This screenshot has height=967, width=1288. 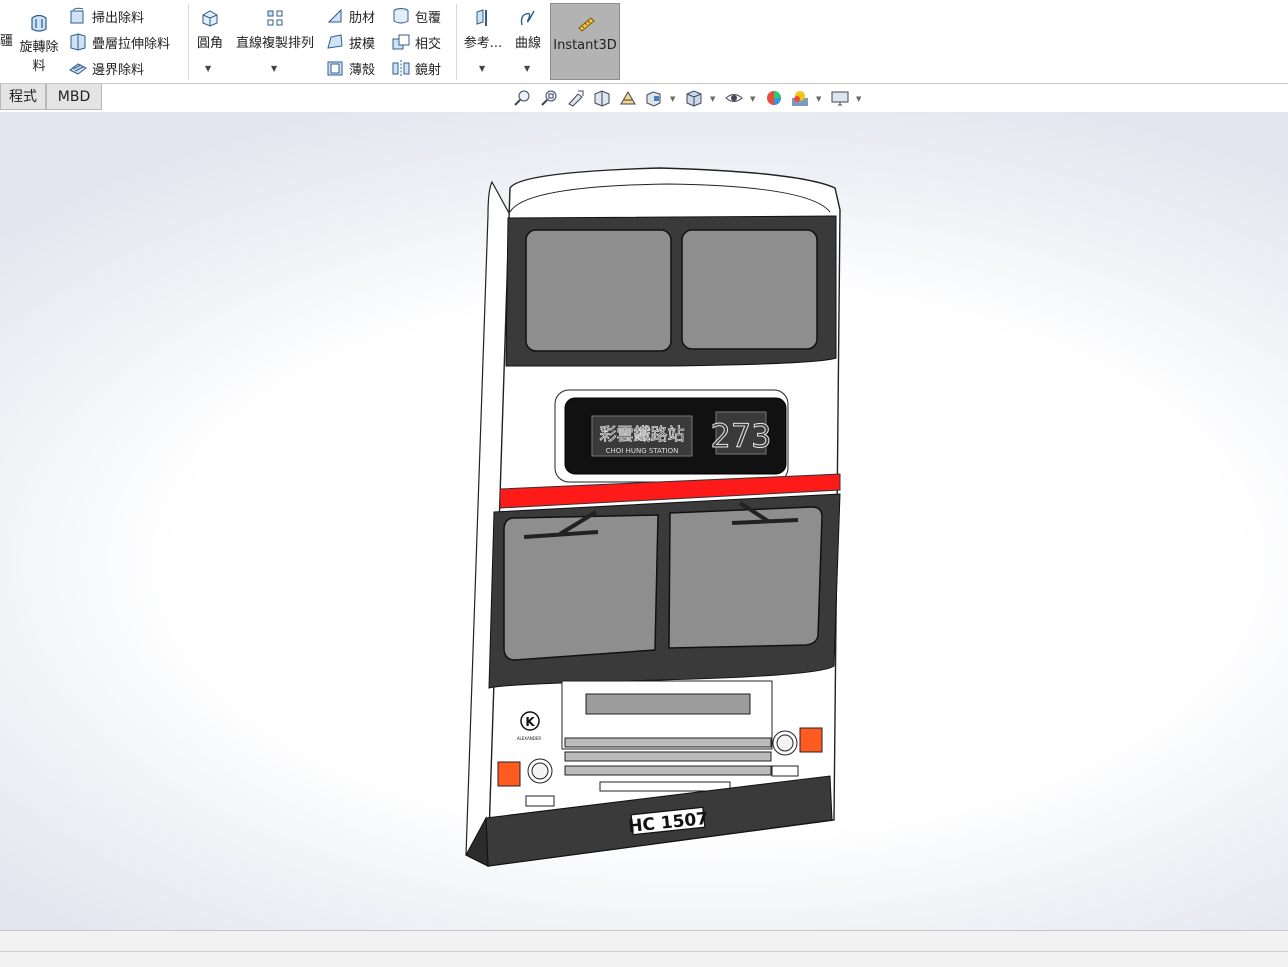 What do you see at coordinates (602, 98) in the screenshot?
I see `section-view-icon` at bounding box center [602, 98].